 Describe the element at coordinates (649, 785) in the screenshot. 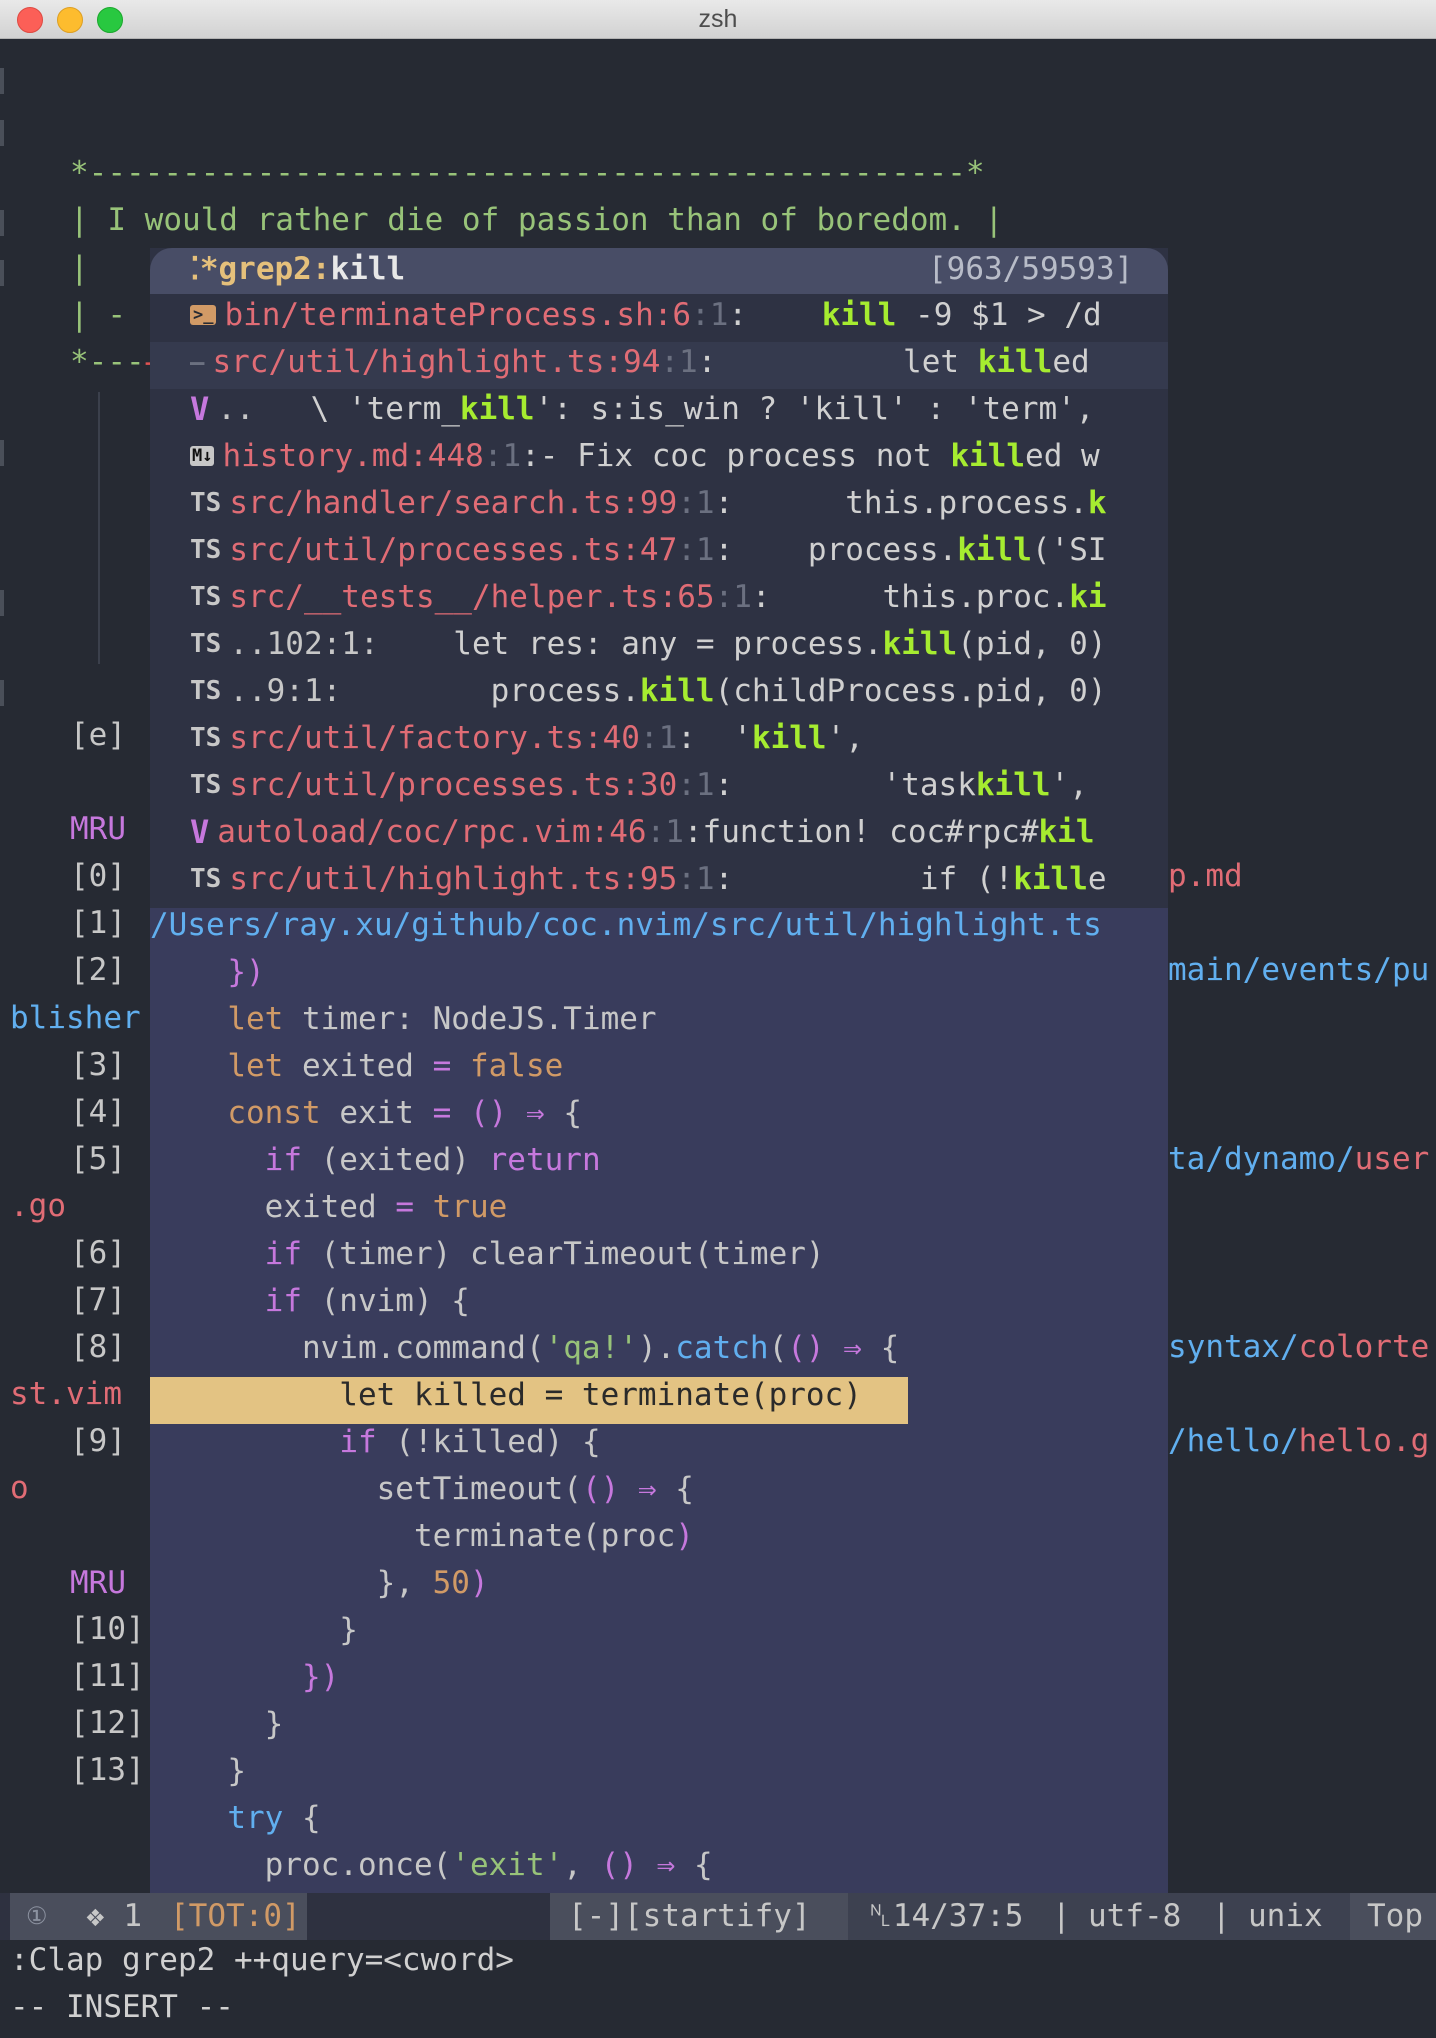

I see `result-line: :30` at that location.